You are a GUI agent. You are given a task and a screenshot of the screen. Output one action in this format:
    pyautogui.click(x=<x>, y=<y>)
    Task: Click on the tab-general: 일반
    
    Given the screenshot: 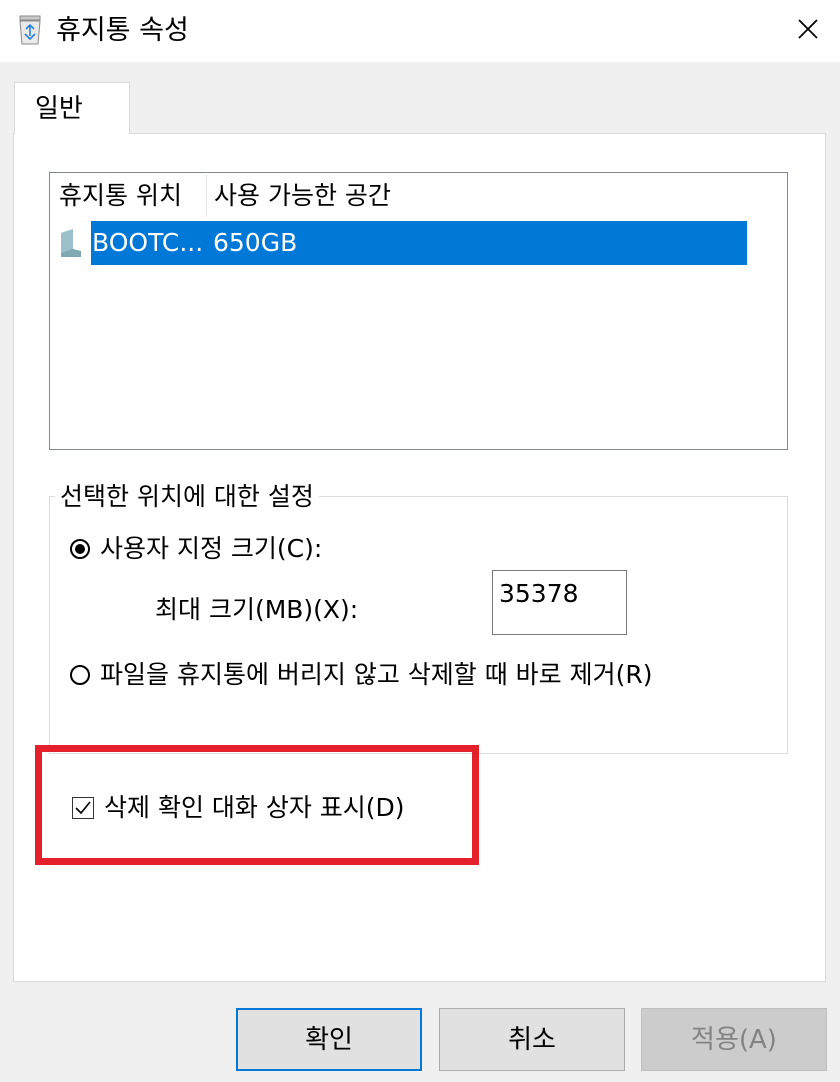 What is the action you would take?
    pyautogui.click(x=72, y=108)
    